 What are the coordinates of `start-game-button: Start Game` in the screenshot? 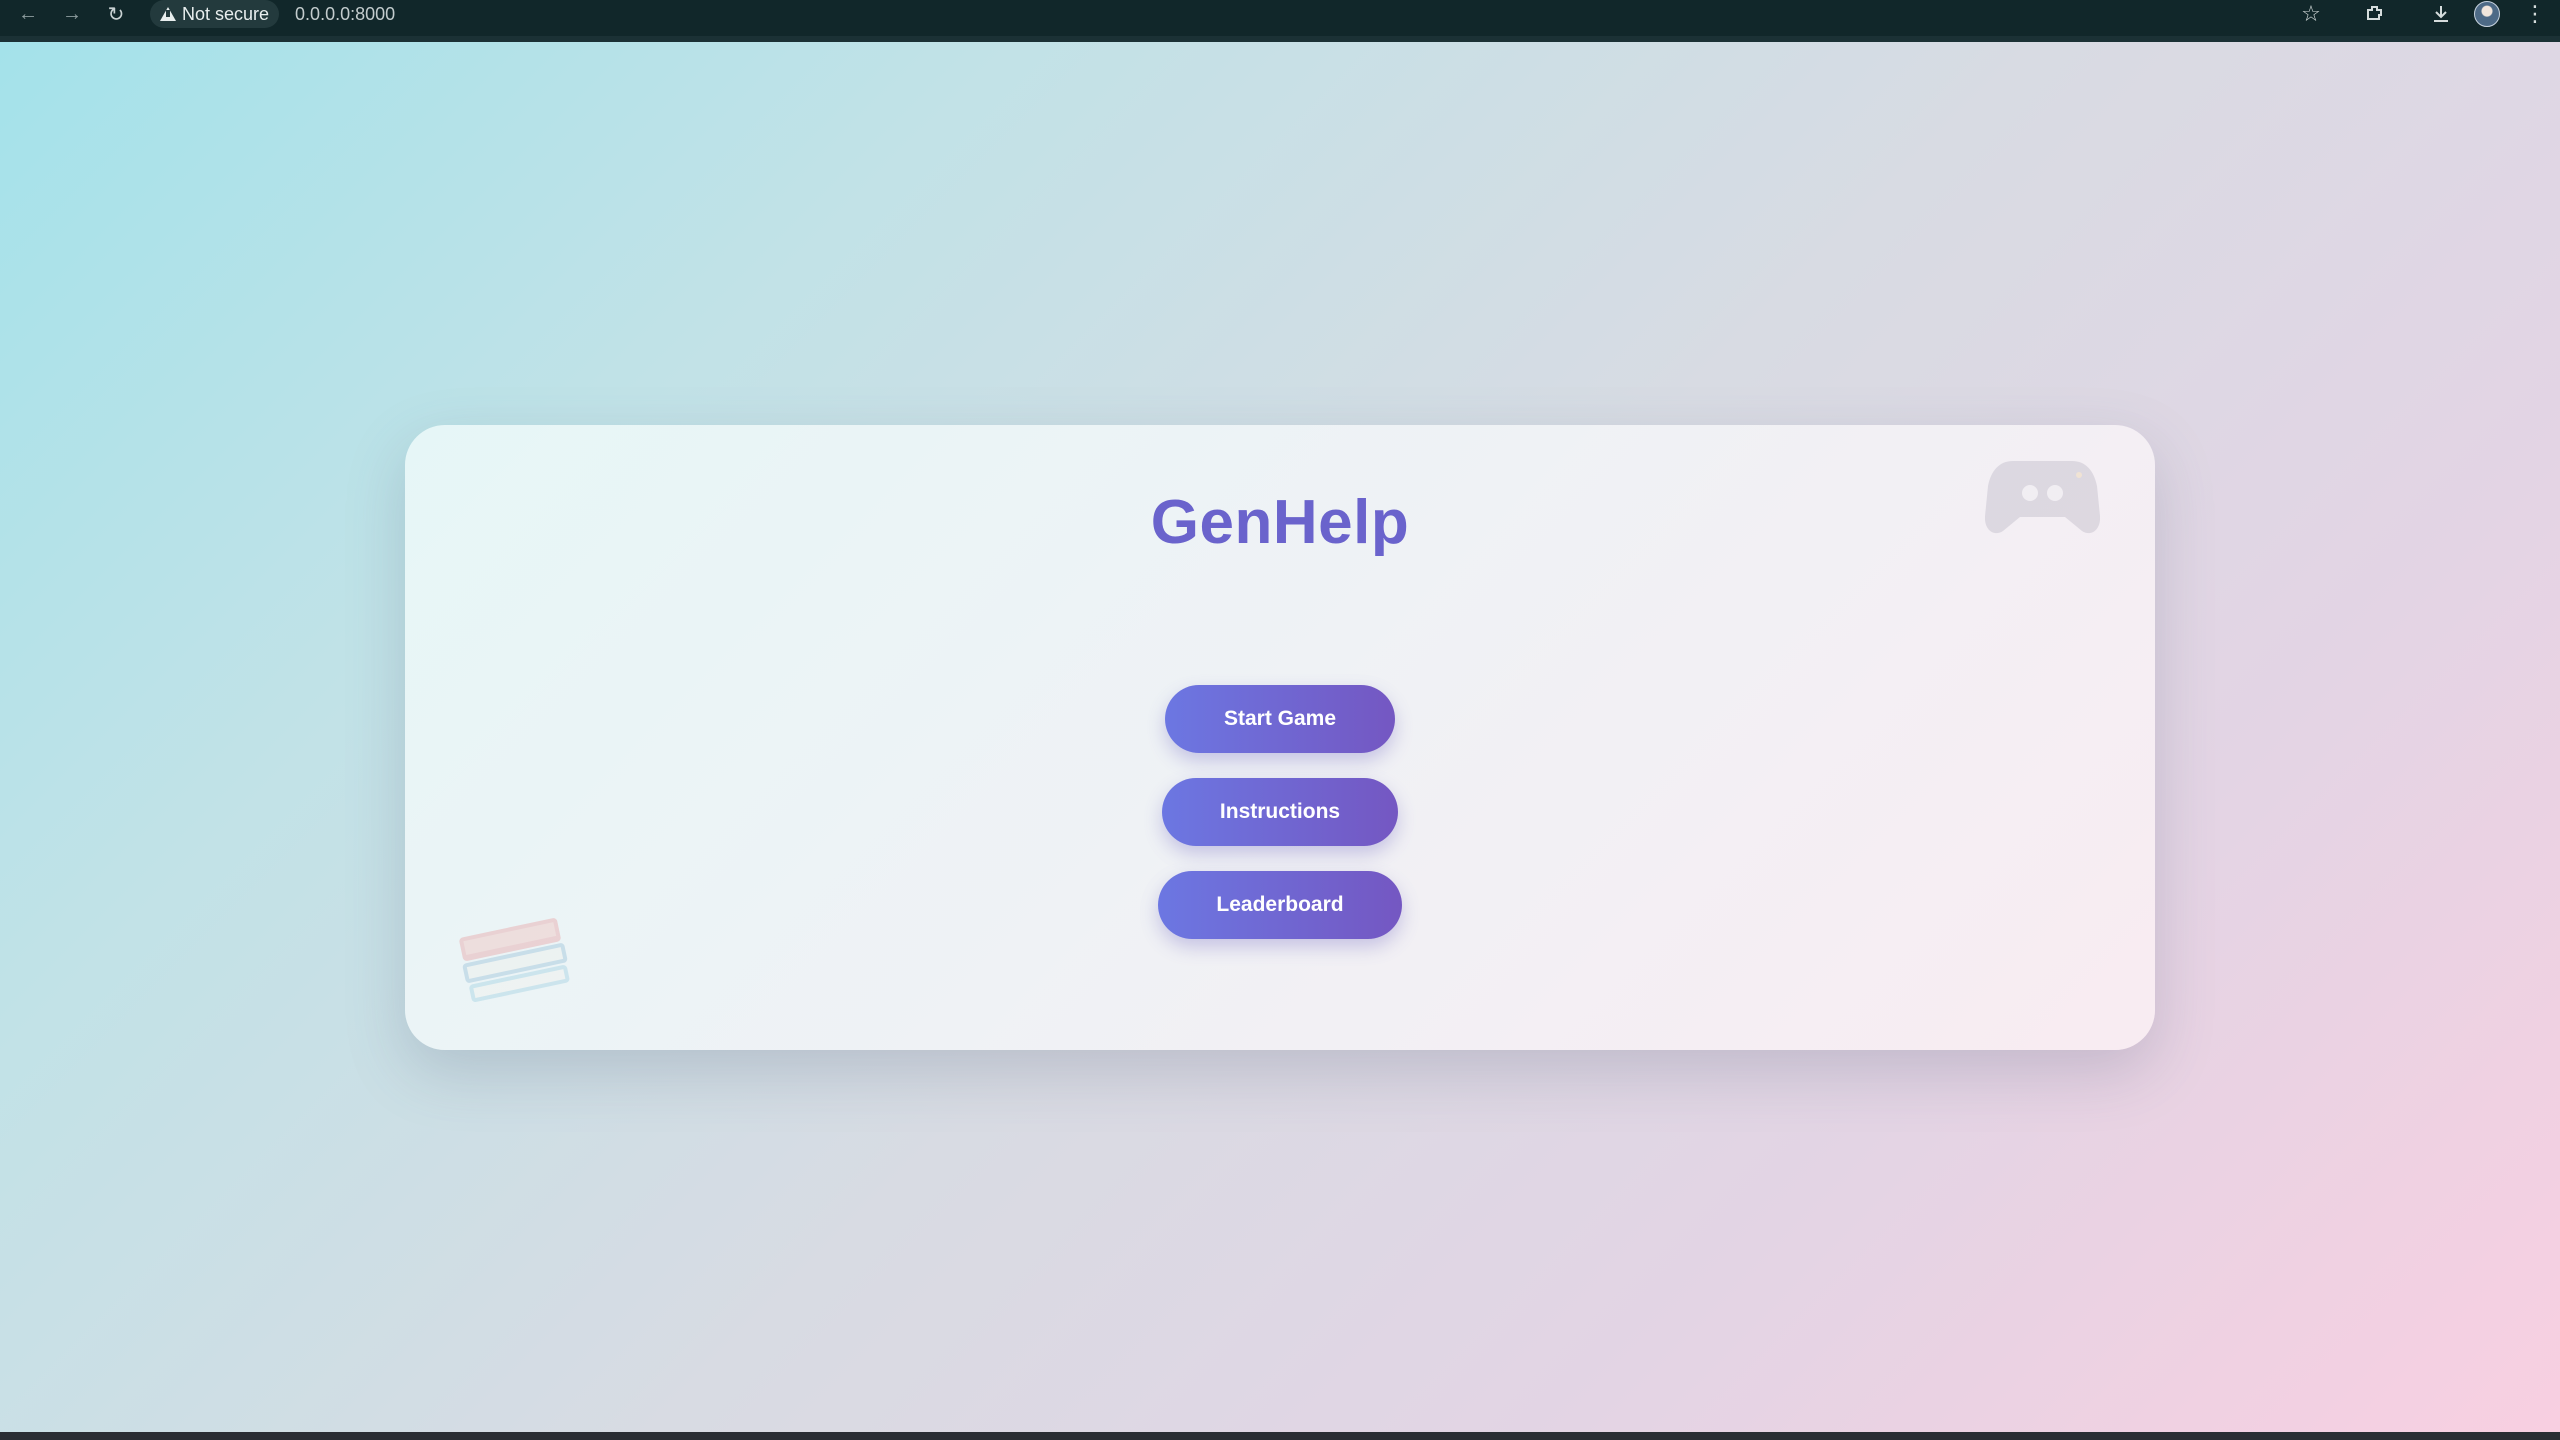 It's located at (1280, 719).